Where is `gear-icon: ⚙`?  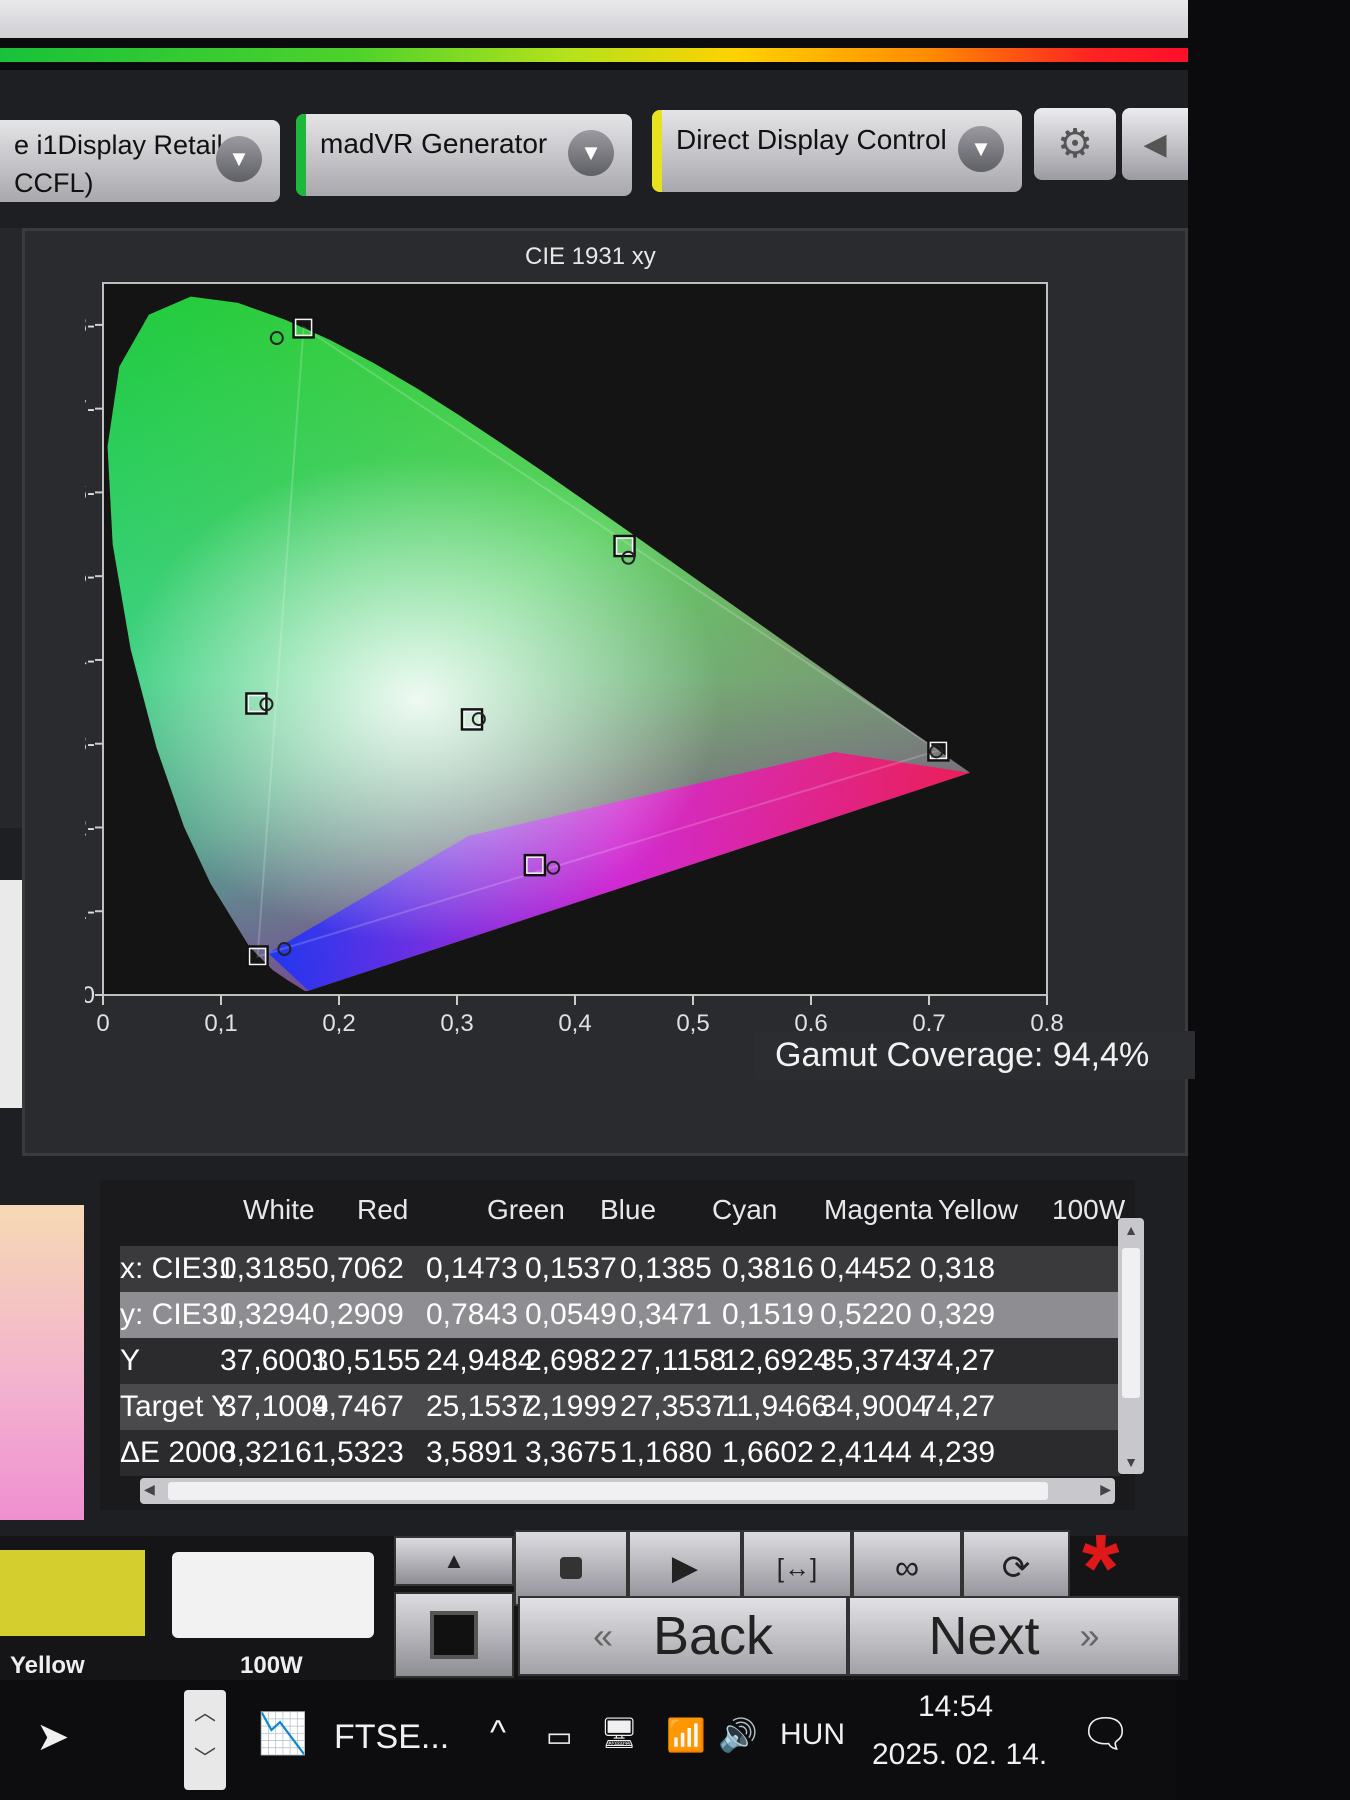 gear-icon: ⚙ is located at coordinates (1075, 144).